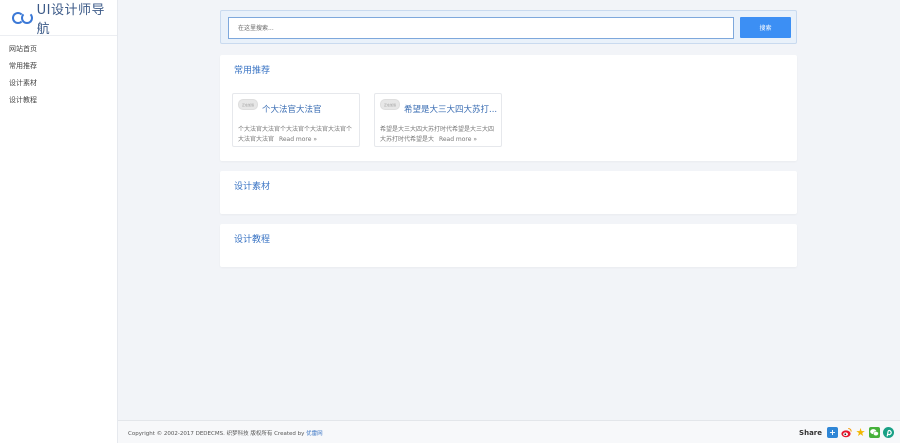  Describe the element at coordinates (252, 71) in the screenshot. I see `section-title: 常用推荐` at that location.